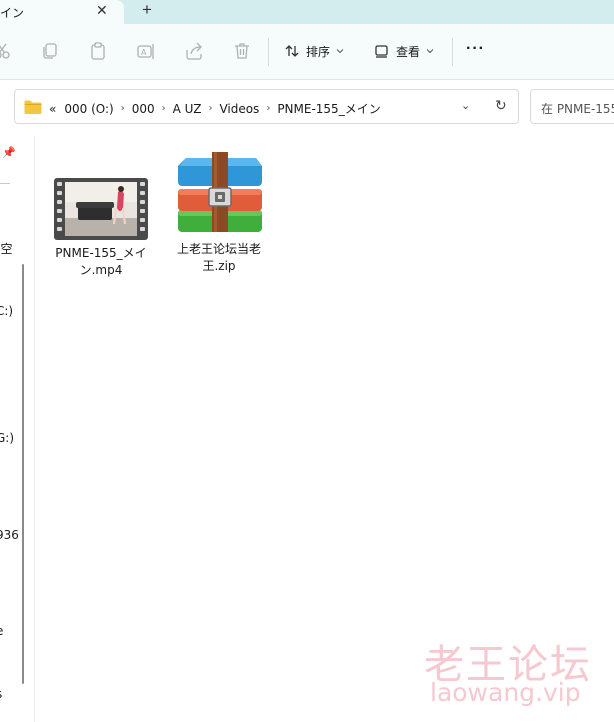  Describe the element at coordinates (220, 192) in the screenshot. I see `zip-archive-icon` at that location.